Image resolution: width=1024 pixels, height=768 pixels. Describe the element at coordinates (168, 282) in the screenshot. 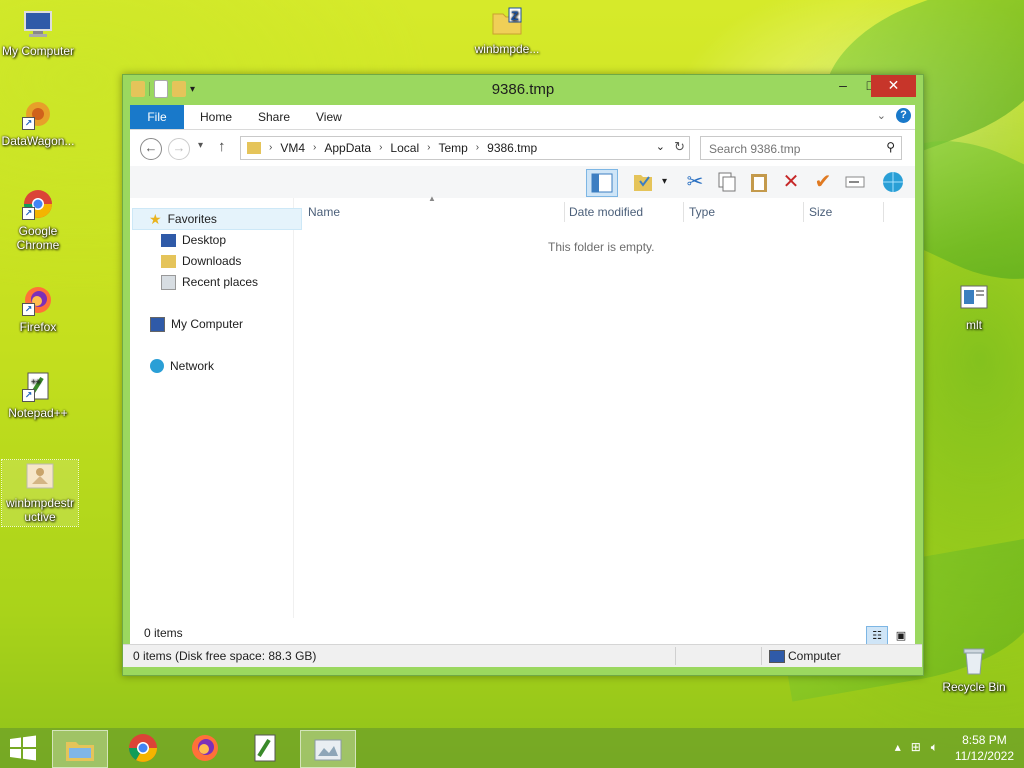

I see `recent-places-icon` at that location.